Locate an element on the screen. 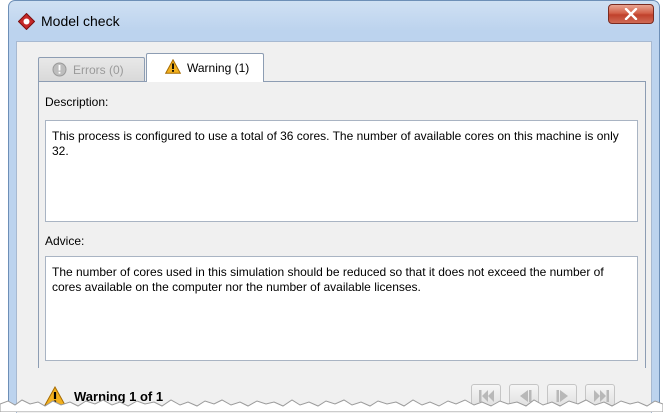  info-circle-icon is located at coordinates (59, 71).